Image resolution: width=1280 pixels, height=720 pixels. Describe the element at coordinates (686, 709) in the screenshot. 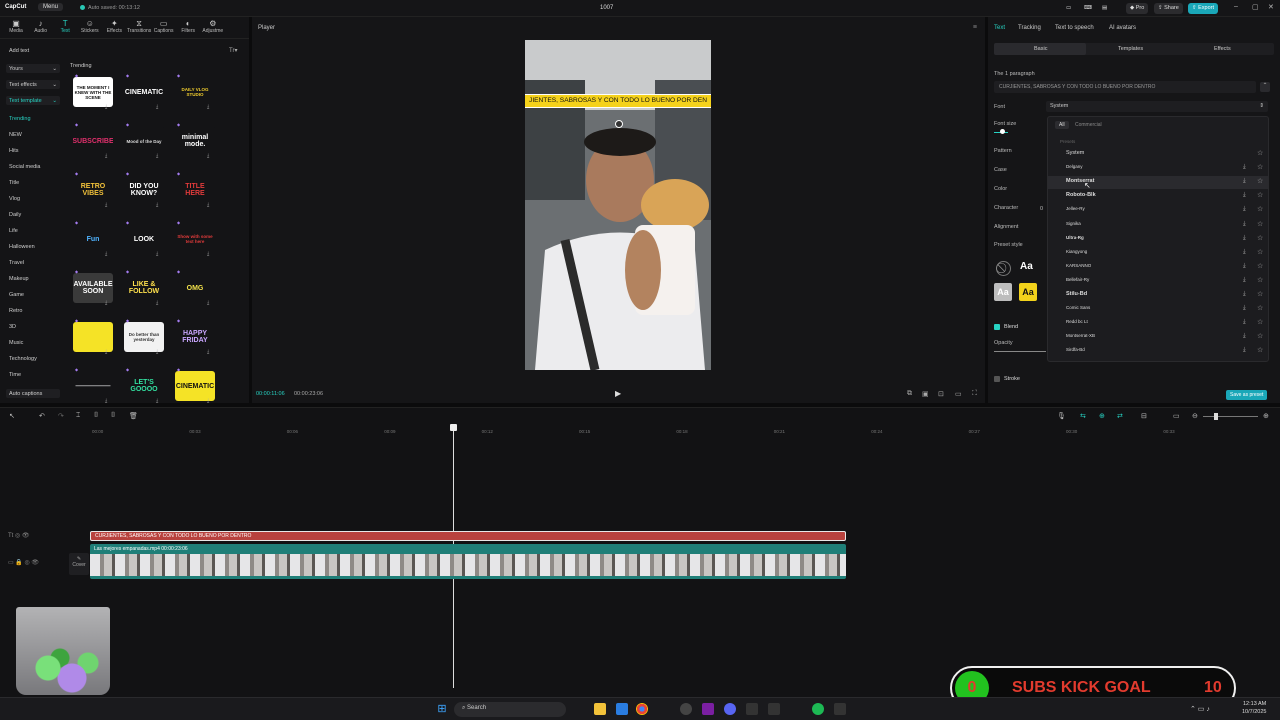

I see `app-icon` at that location.